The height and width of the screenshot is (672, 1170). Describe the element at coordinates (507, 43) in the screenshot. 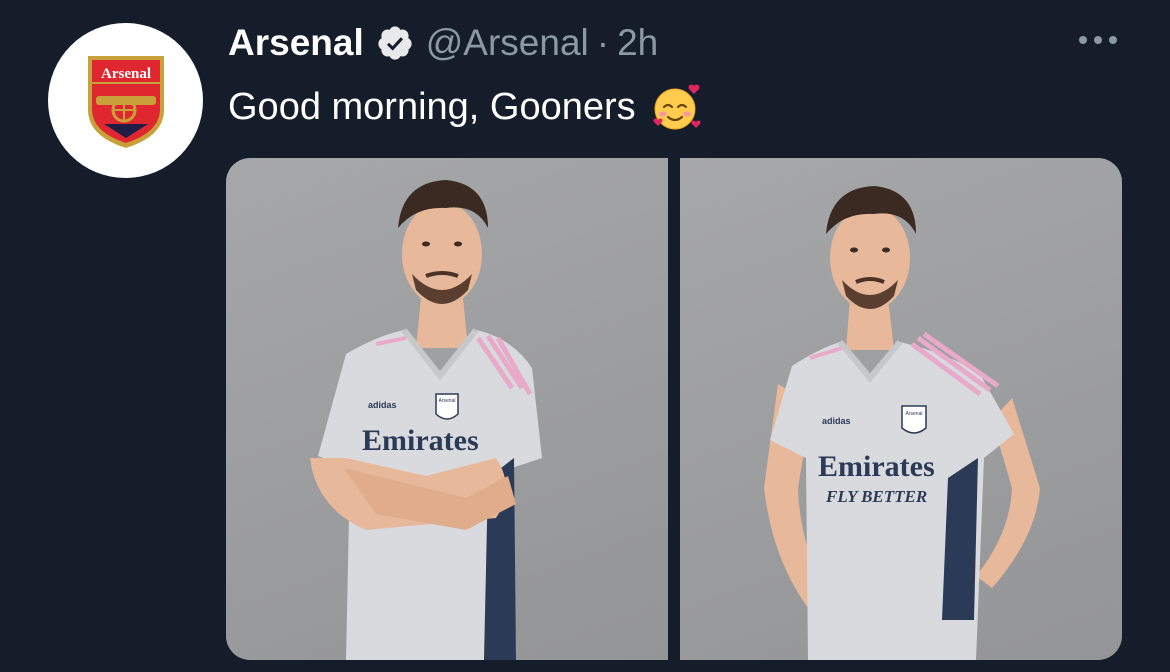

I see `handle: @Arsenal` at that location.